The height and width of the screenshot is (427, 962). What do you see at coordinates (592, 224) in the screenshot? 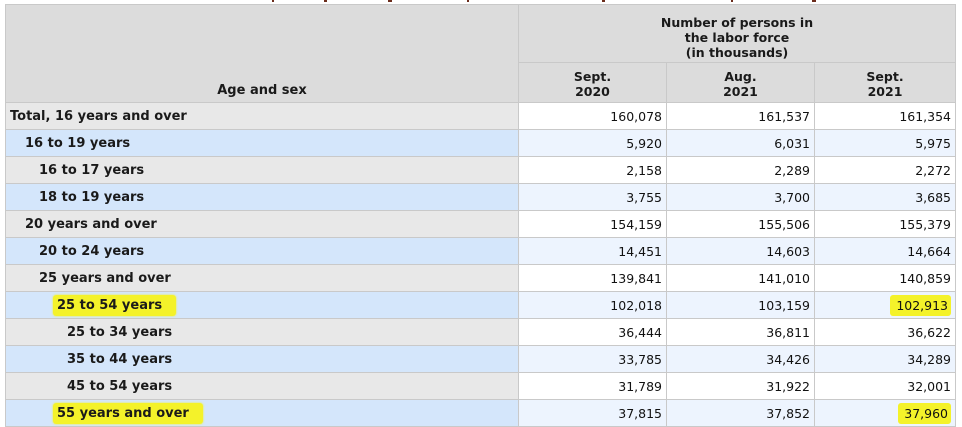
I see `cell-value: 154,159` at bounding box center [592, 224].